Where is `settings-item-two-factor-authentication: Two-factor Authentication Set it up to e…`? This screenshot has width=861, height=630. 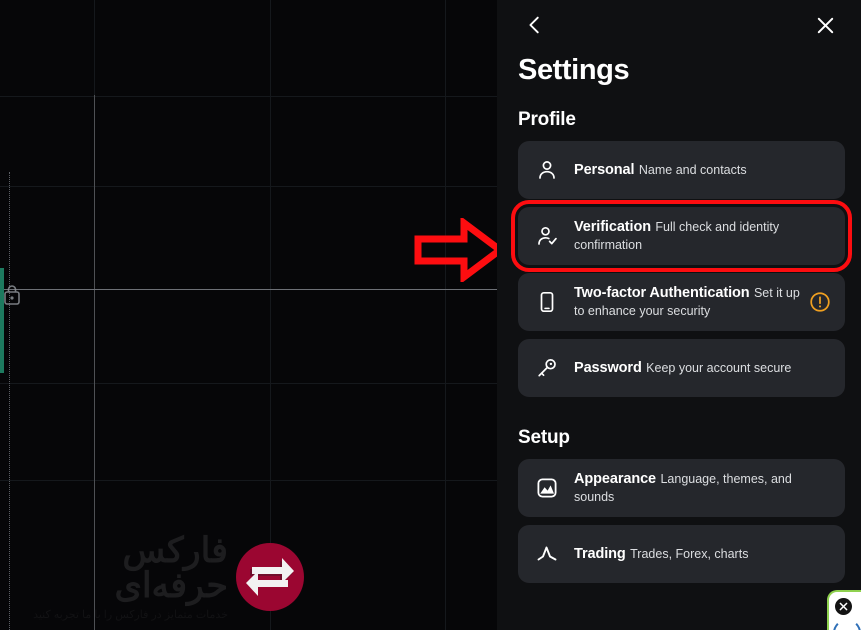 settings-item-two-factor-authentication: Two-factor Authentication Set it up to e… is located at coordinates (681, 302).